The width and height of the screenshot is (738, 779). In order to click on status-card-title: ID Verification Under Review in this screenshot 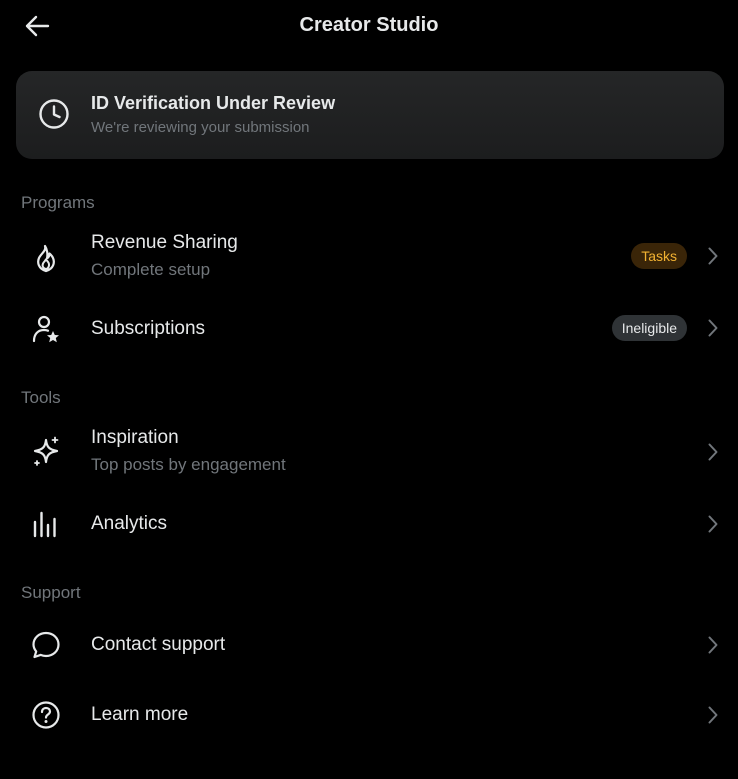, I will do `click(213, 103)`.